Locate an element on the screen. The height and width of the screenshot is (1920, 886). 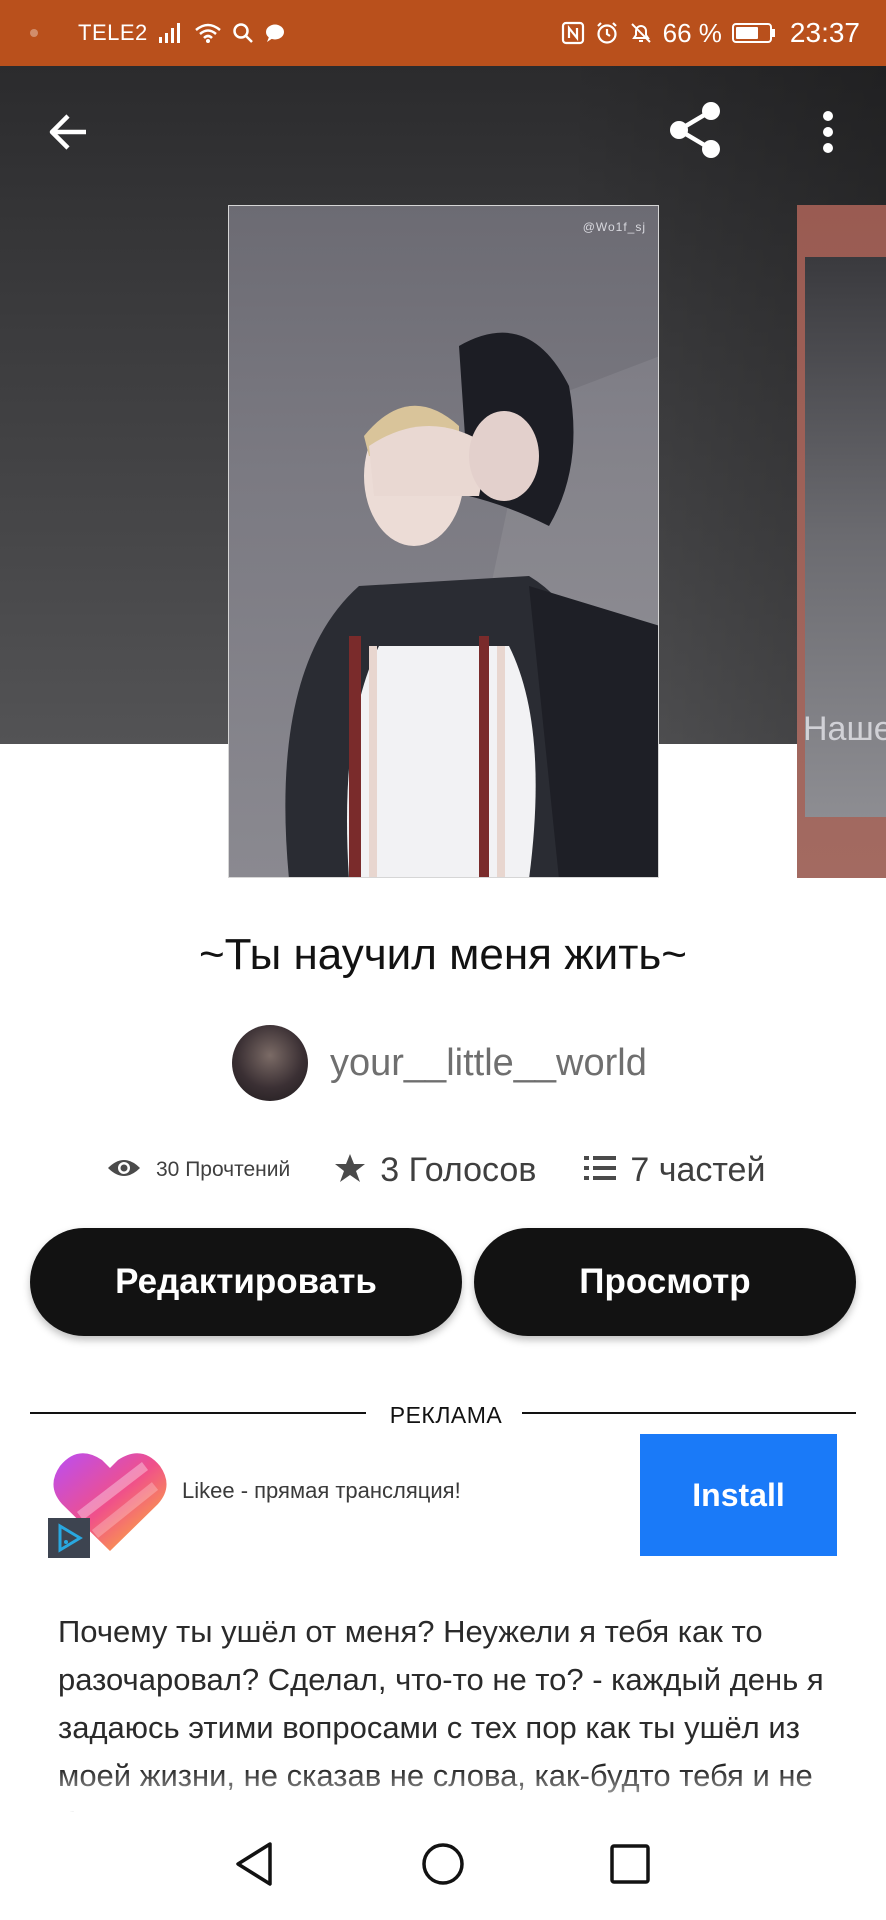
reads-stat: 30 Прочтений is located at coordinates (198, 1170).